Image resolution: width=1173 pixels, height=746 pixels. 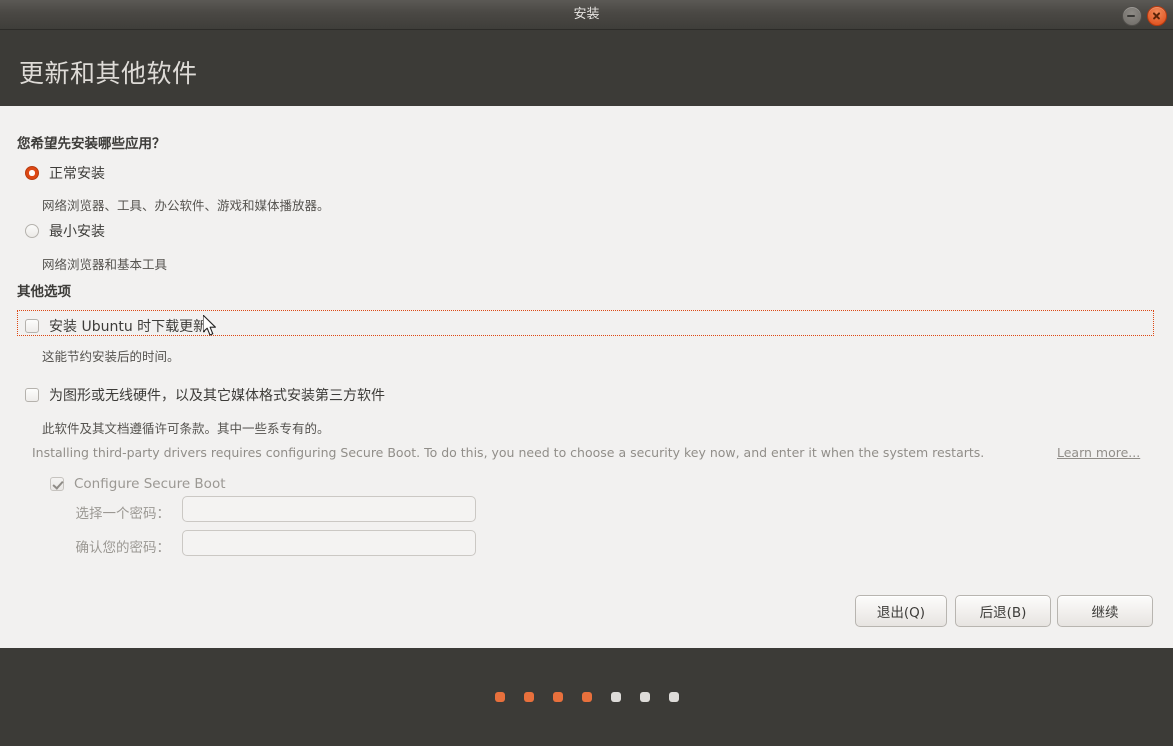 I want to click on radio-normal-install, so click(x=32, y=173).